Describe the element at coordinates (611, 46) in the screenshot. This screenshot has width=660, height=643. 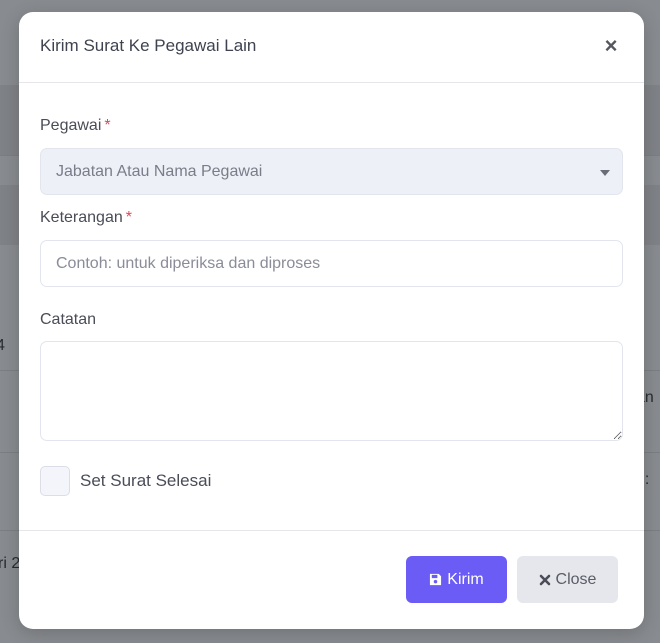
I see `close-icon: ×` at that location.